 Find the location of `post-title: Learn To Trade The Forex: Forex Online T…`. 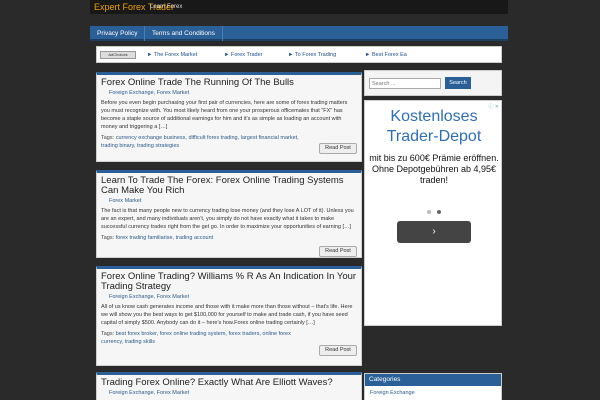

post-title: Learn To Trade The Forex: Forex Online T… is located at coordinates (222, 185).